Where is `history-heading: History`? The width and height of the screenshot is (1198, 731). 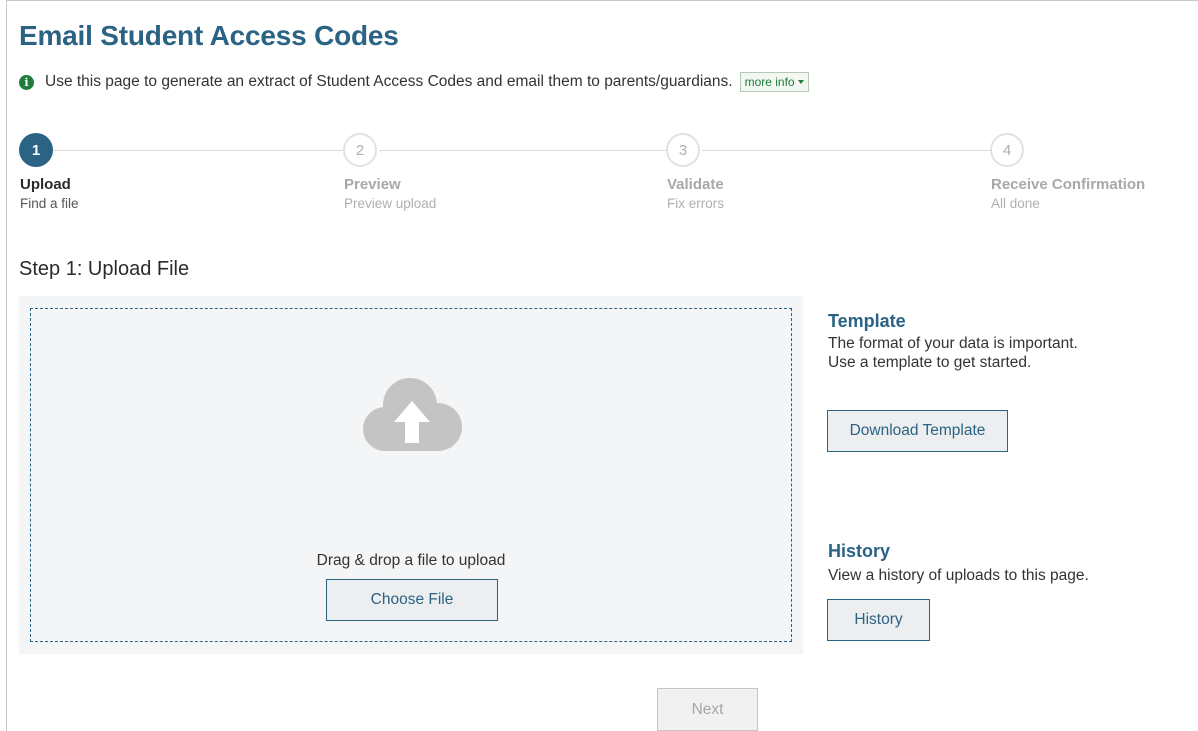
history-heading: History is located at coordinates (859, 551).